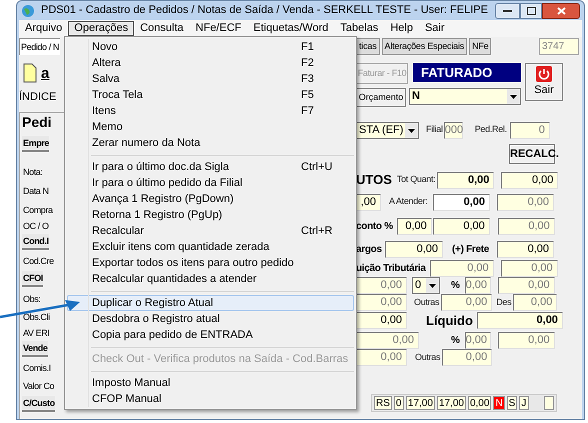 This screenshot has width=588, height=423. I want to click on minimize-icon, so click(507, 10).